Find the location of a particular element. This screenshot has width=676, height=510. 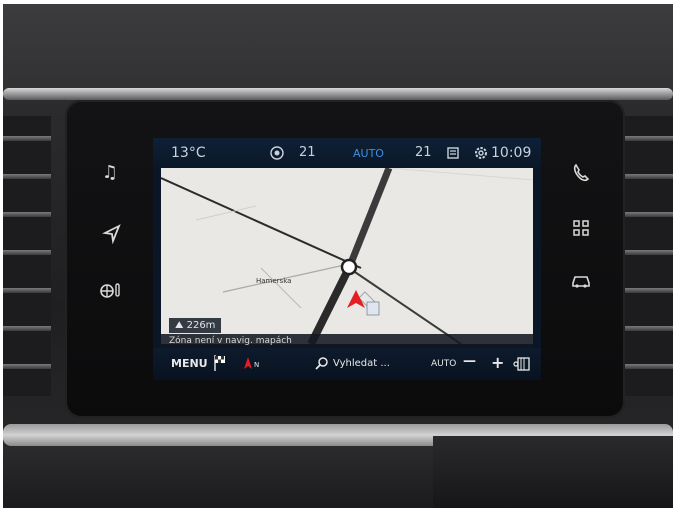

fan-speed-icon is located at coordinates (277, 155).